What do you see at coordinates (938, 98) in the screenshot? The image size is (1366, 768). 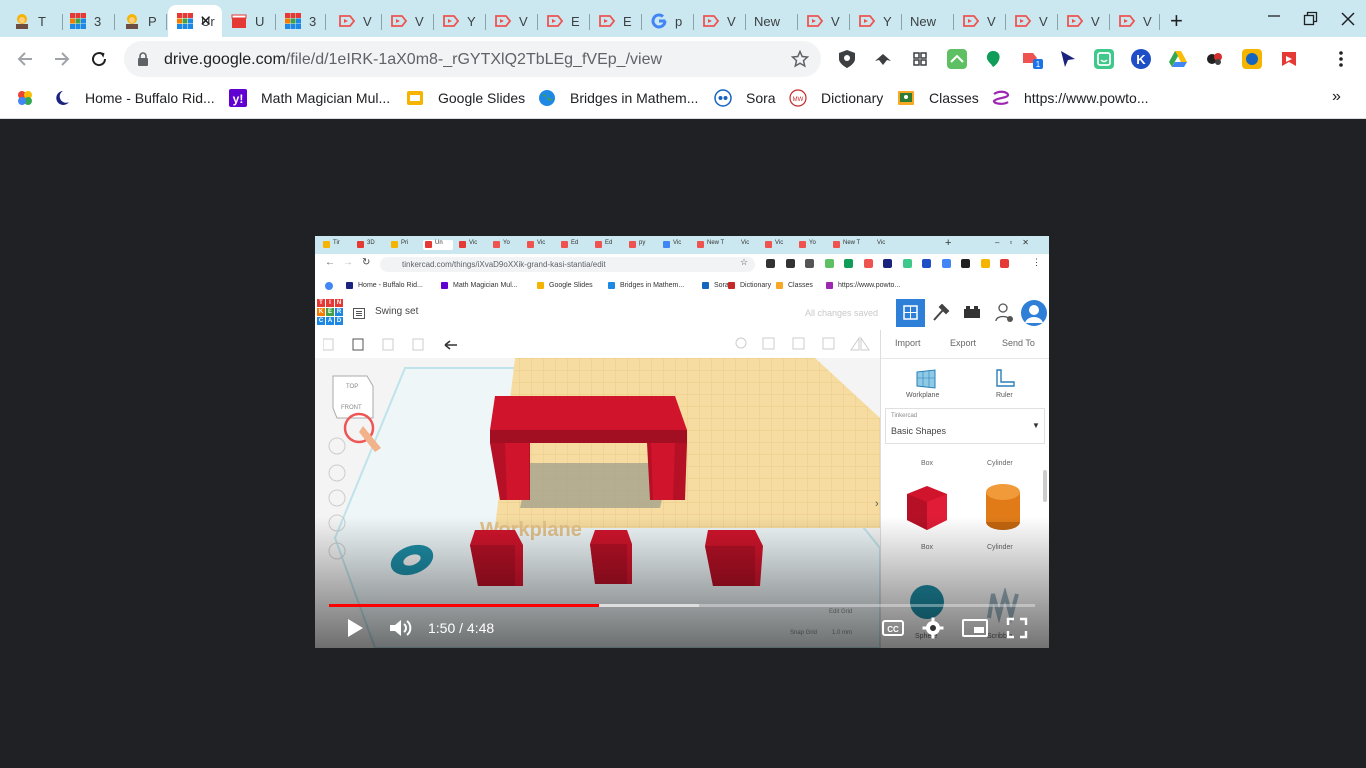 I see `bookmark-item: Classes` at bounding box center [938, 98].